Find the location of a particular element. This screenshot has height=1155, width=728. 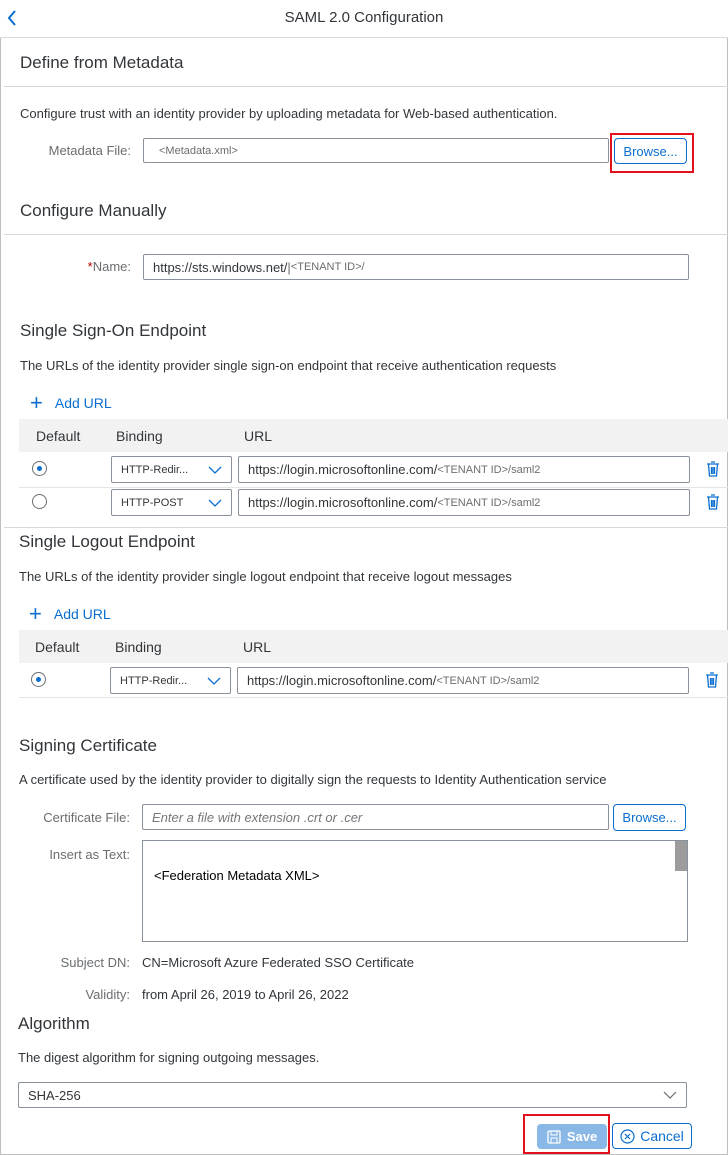

name-input: https://sts.windows.net/| <TENANT ID>/ is located at coordinates (416, 267).